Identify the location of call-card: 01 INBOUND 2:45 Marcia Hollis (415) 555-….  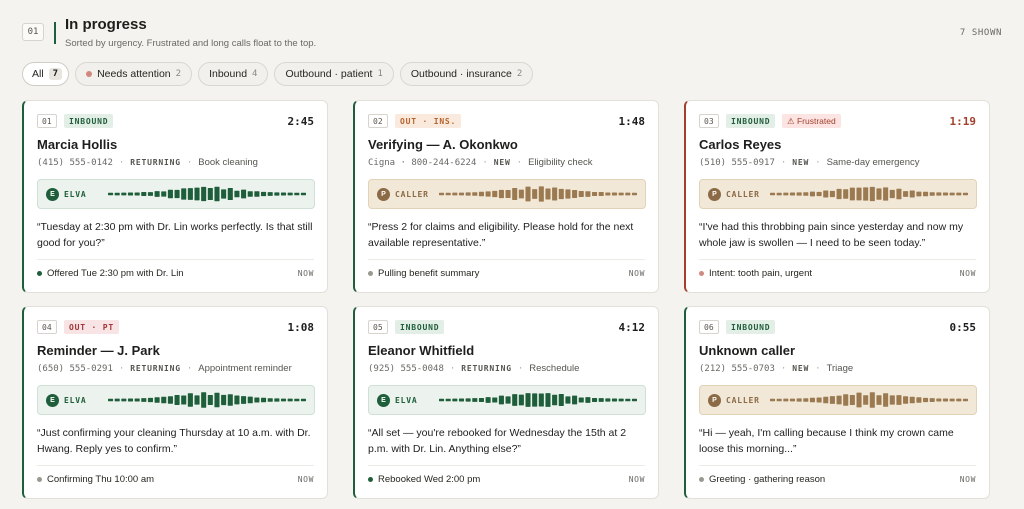
(175, 196).